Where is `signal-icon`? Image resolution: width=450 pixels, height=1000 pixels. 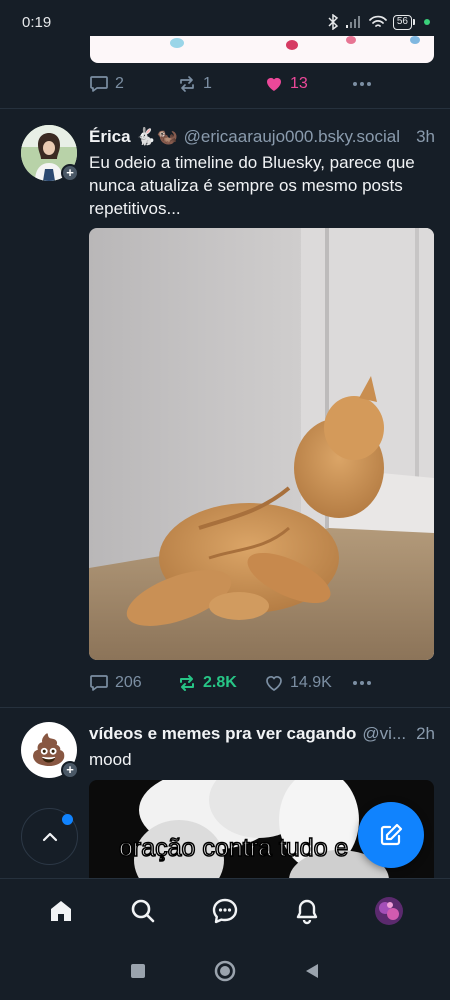
signal-icon is located at coordinates (352, 22).